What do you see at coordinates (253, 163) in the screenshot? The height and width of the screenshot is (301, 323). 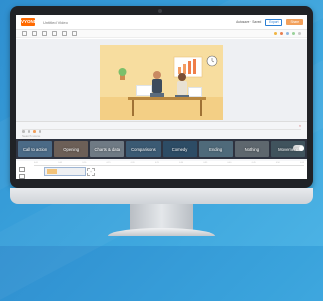 I see `timeline-tick: 0:45` at bounding box center [253, 163].